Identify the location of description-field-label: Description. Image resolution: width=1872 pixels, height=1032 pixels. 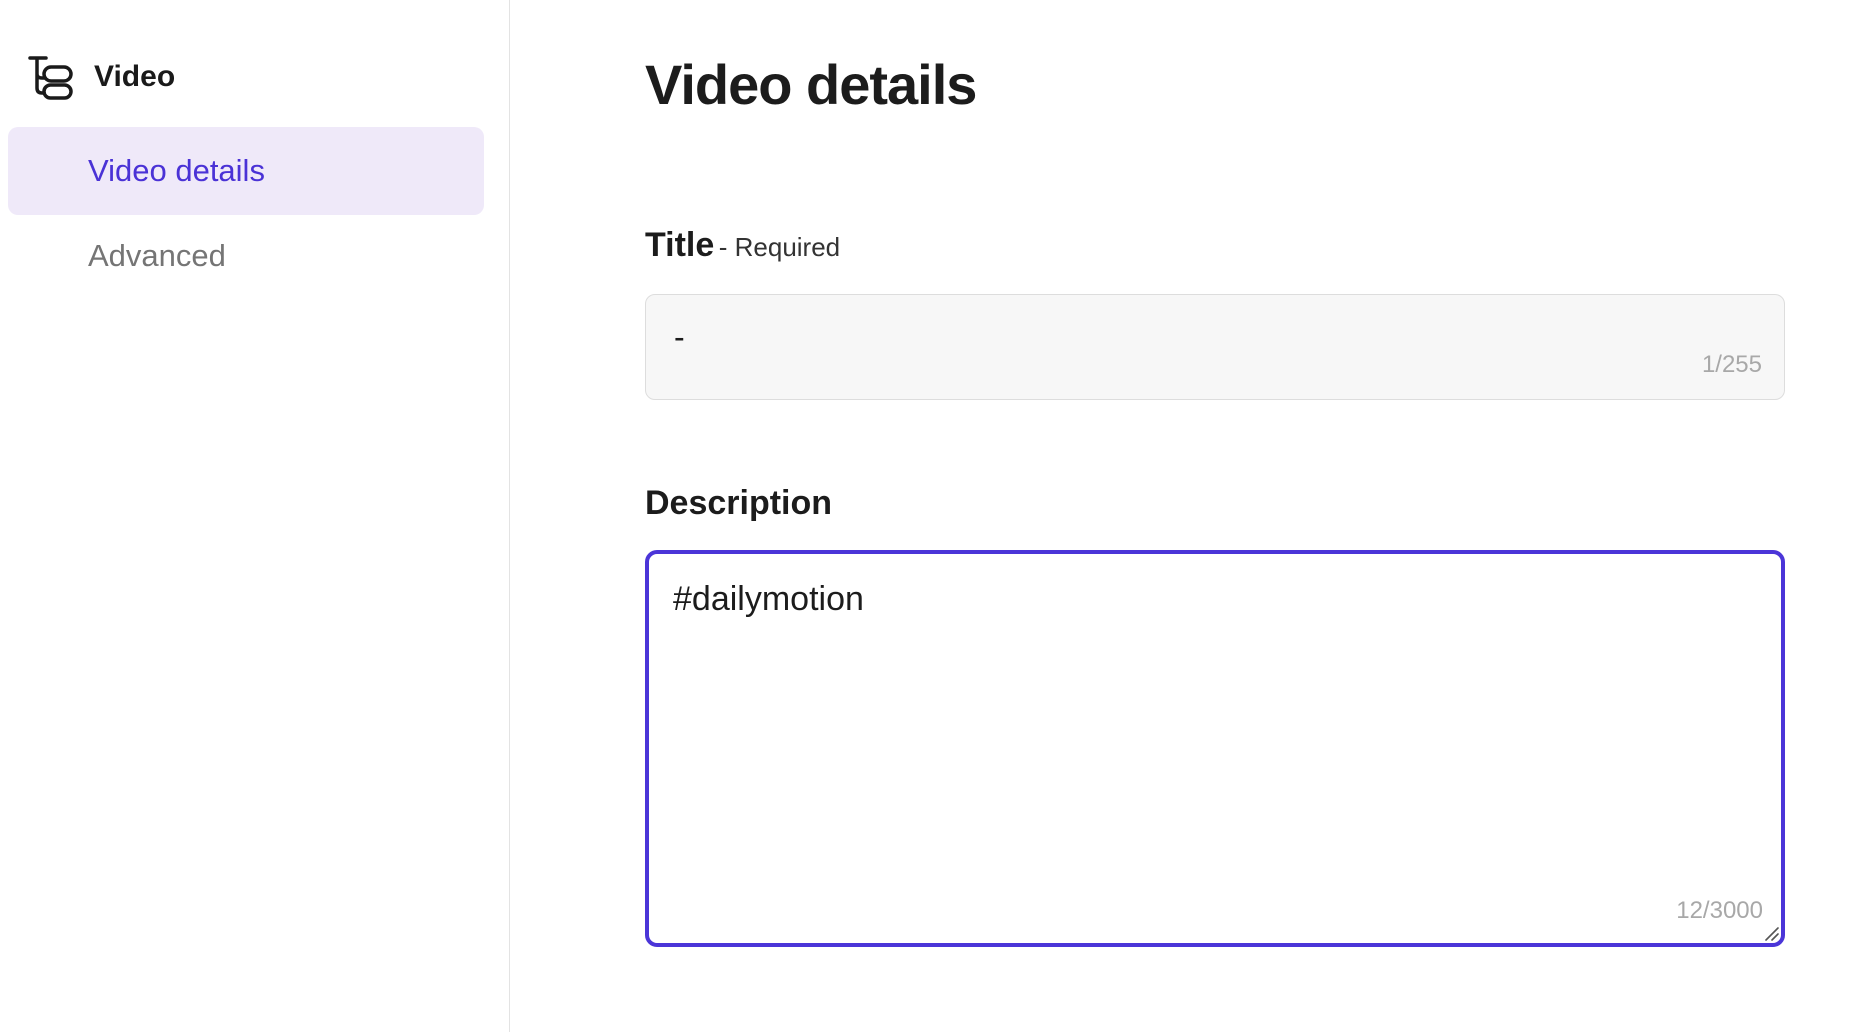
(738, 503).